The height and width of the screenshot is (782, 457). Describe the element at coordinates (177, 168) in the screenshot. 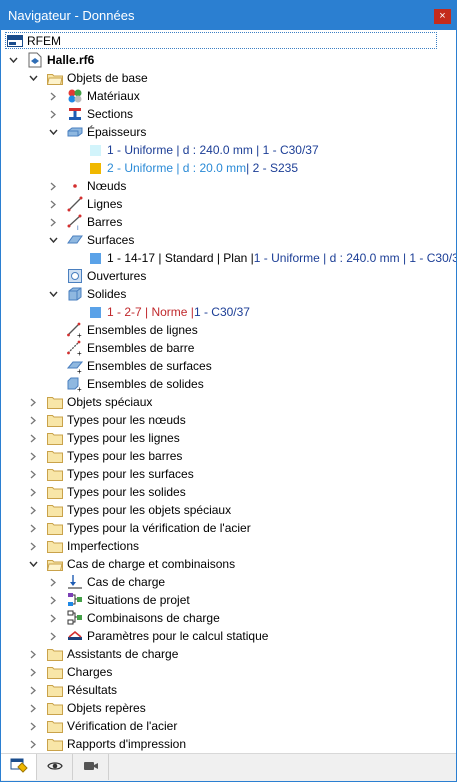

I see `tree-label-part: 2 - Uniforme | d : 20.0 mm` at that location.